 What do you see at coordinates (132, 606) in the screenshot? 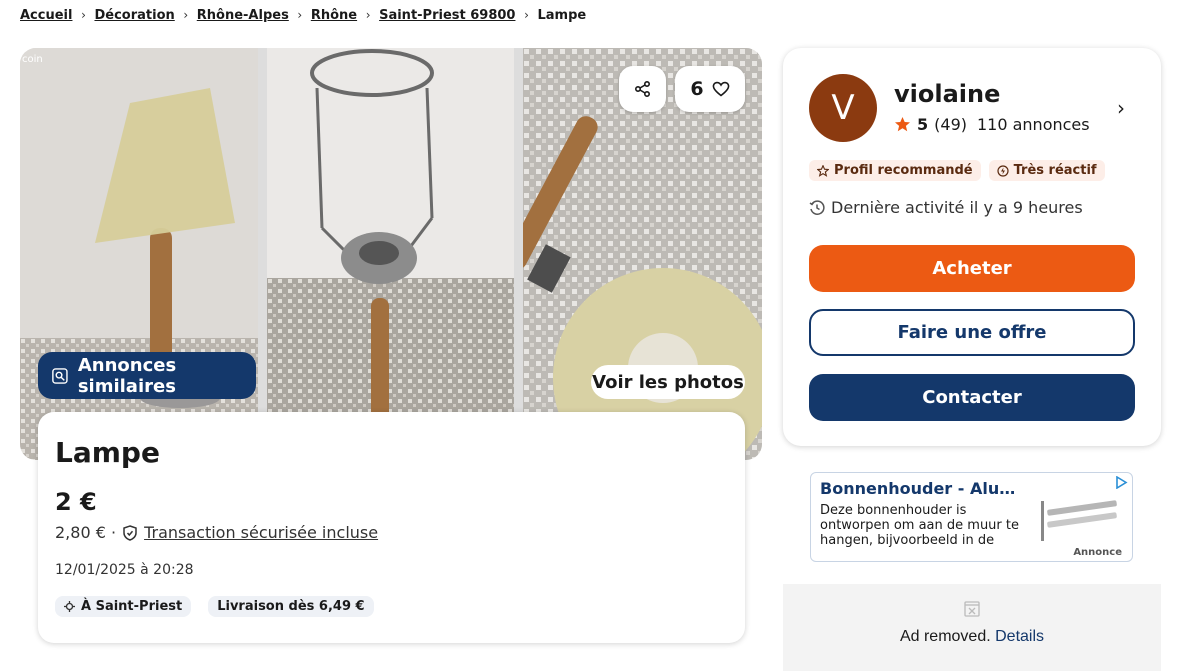
I see `location-label: À Saint-Priest` at bounding box center [132, 606].